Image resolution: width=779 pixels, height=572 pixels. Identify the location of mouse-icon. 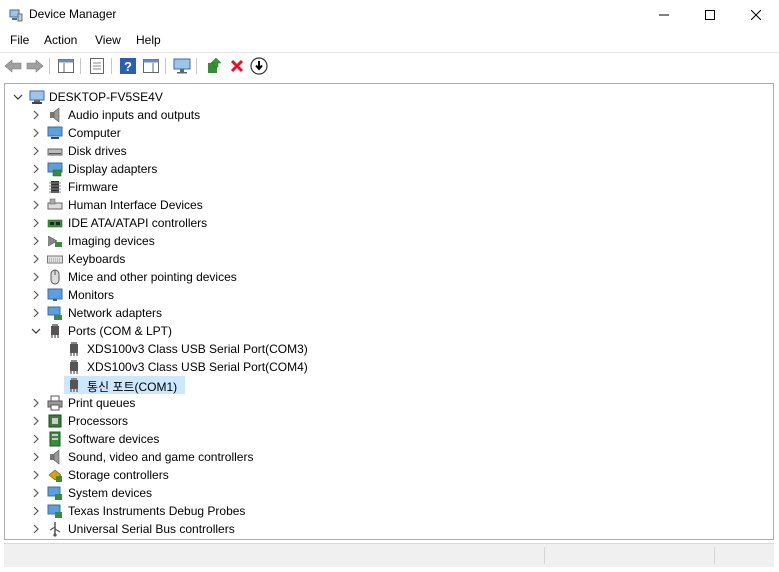
(55, 277).